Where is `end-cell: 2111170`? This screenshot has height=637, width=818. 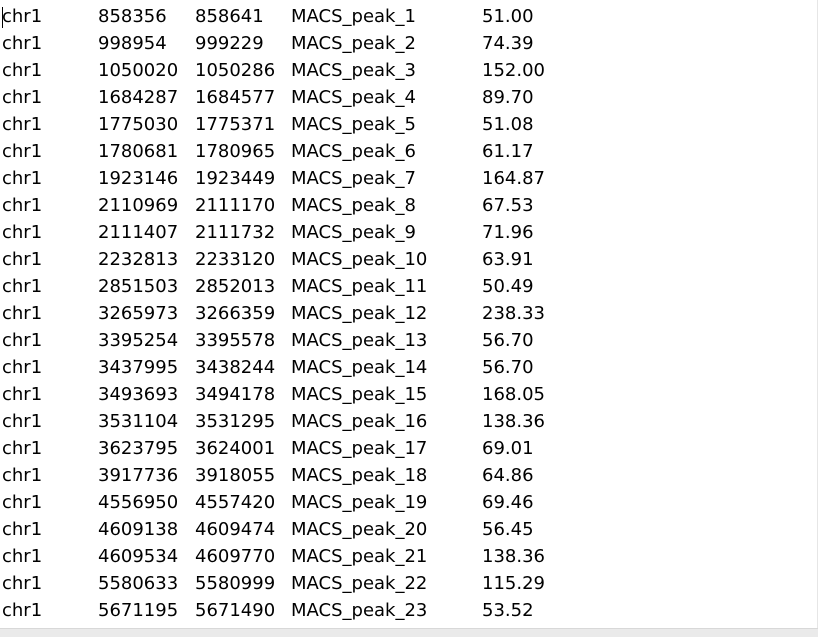
end-cell: 2111170 is located at coordinates (235, 205).